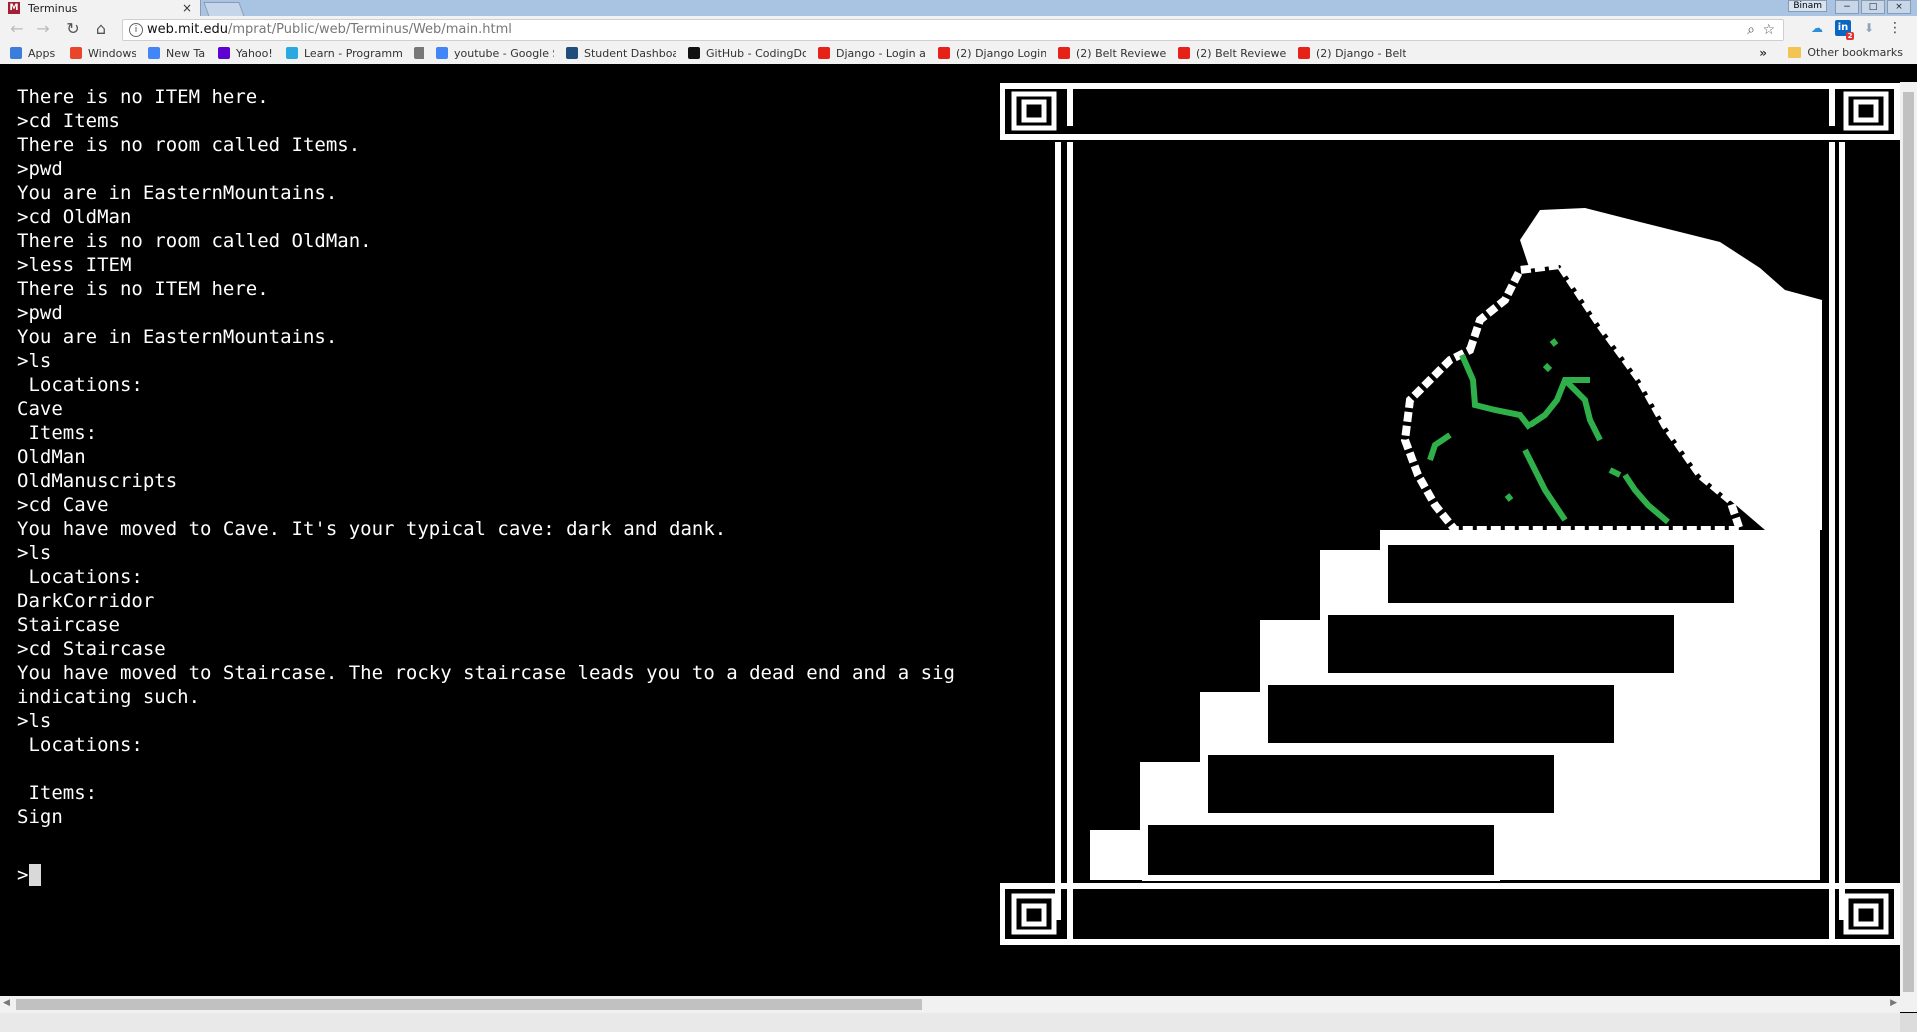  I want to click on terminal-line: Staircase, so click(68, 625).